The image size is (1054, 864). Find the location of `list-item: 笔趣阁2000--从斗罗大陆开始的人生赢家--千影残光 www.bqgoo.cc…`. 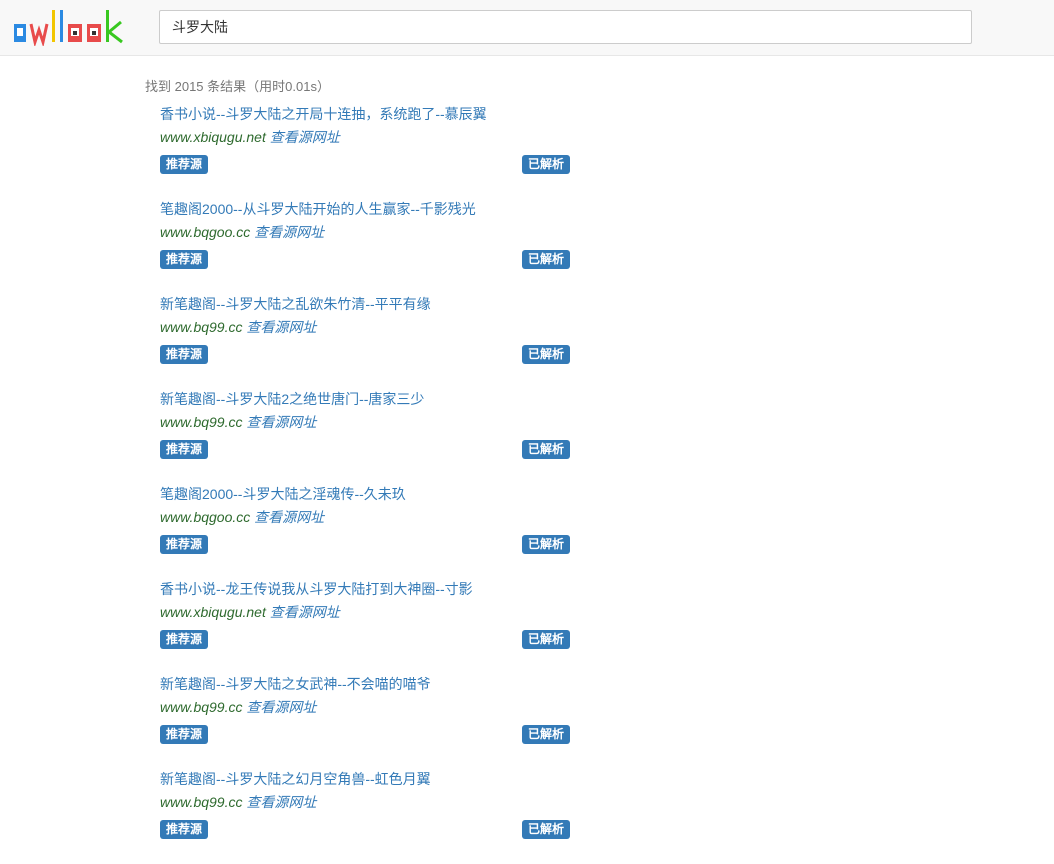

list-item: 笔趣阁2000--从斗罗大陆开始的人生赢家--千影残光 www.bqgoo.cc… is located at coordinates (370, 246).